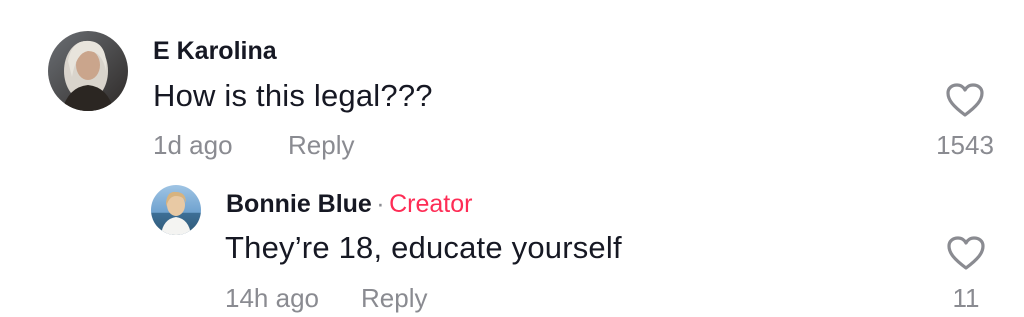 The height and width of the screenshot is (317, 1024). Describe the element at coordinates (193, 145) in the screenshot. I see `comment-timestamp: 1d ago` at that location.